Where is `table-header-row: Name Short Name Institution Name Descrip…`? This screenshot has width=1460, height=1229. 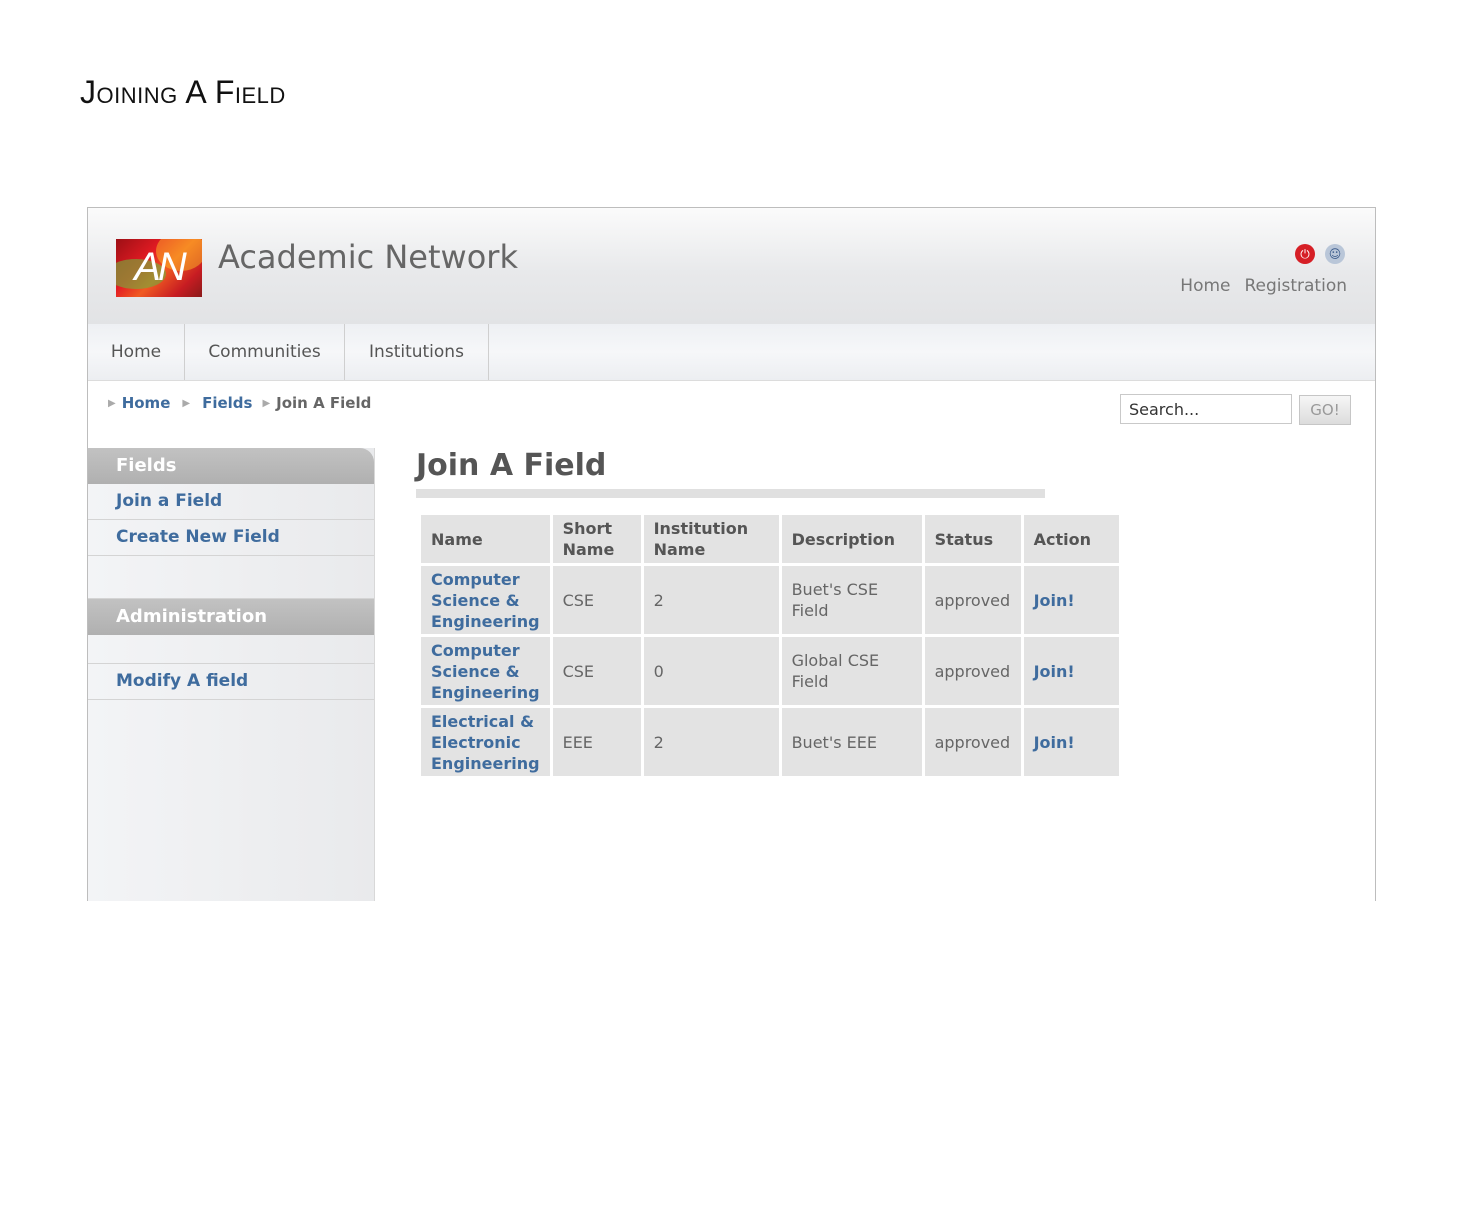
table-header-row: Name Short Name Institution Name Descrip… is located at coordinates (770, 539).